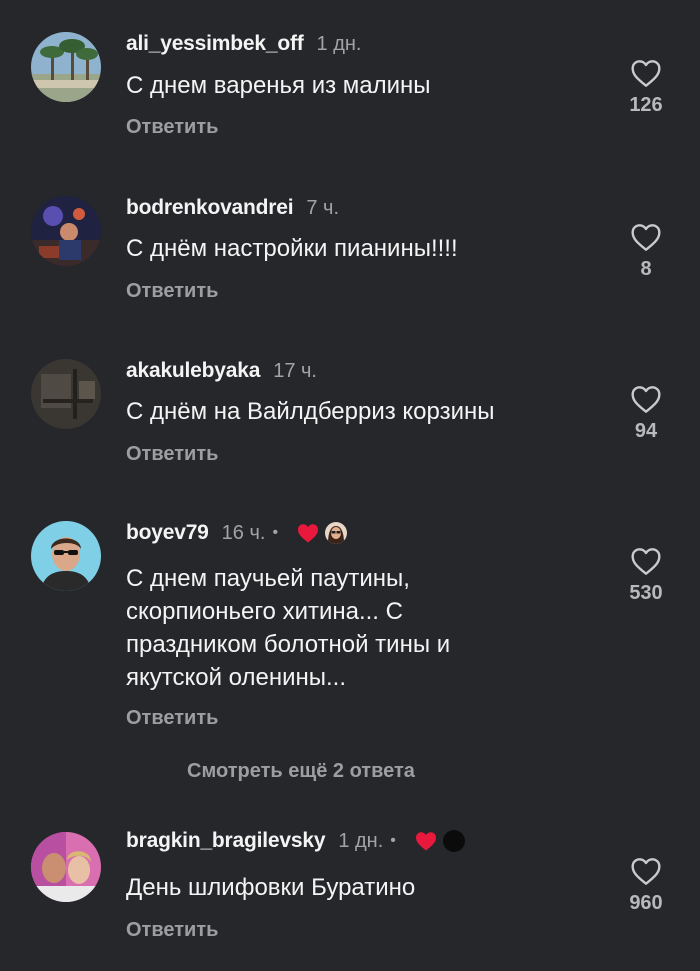  I want to click on like-control: 530, so click(646, 575).